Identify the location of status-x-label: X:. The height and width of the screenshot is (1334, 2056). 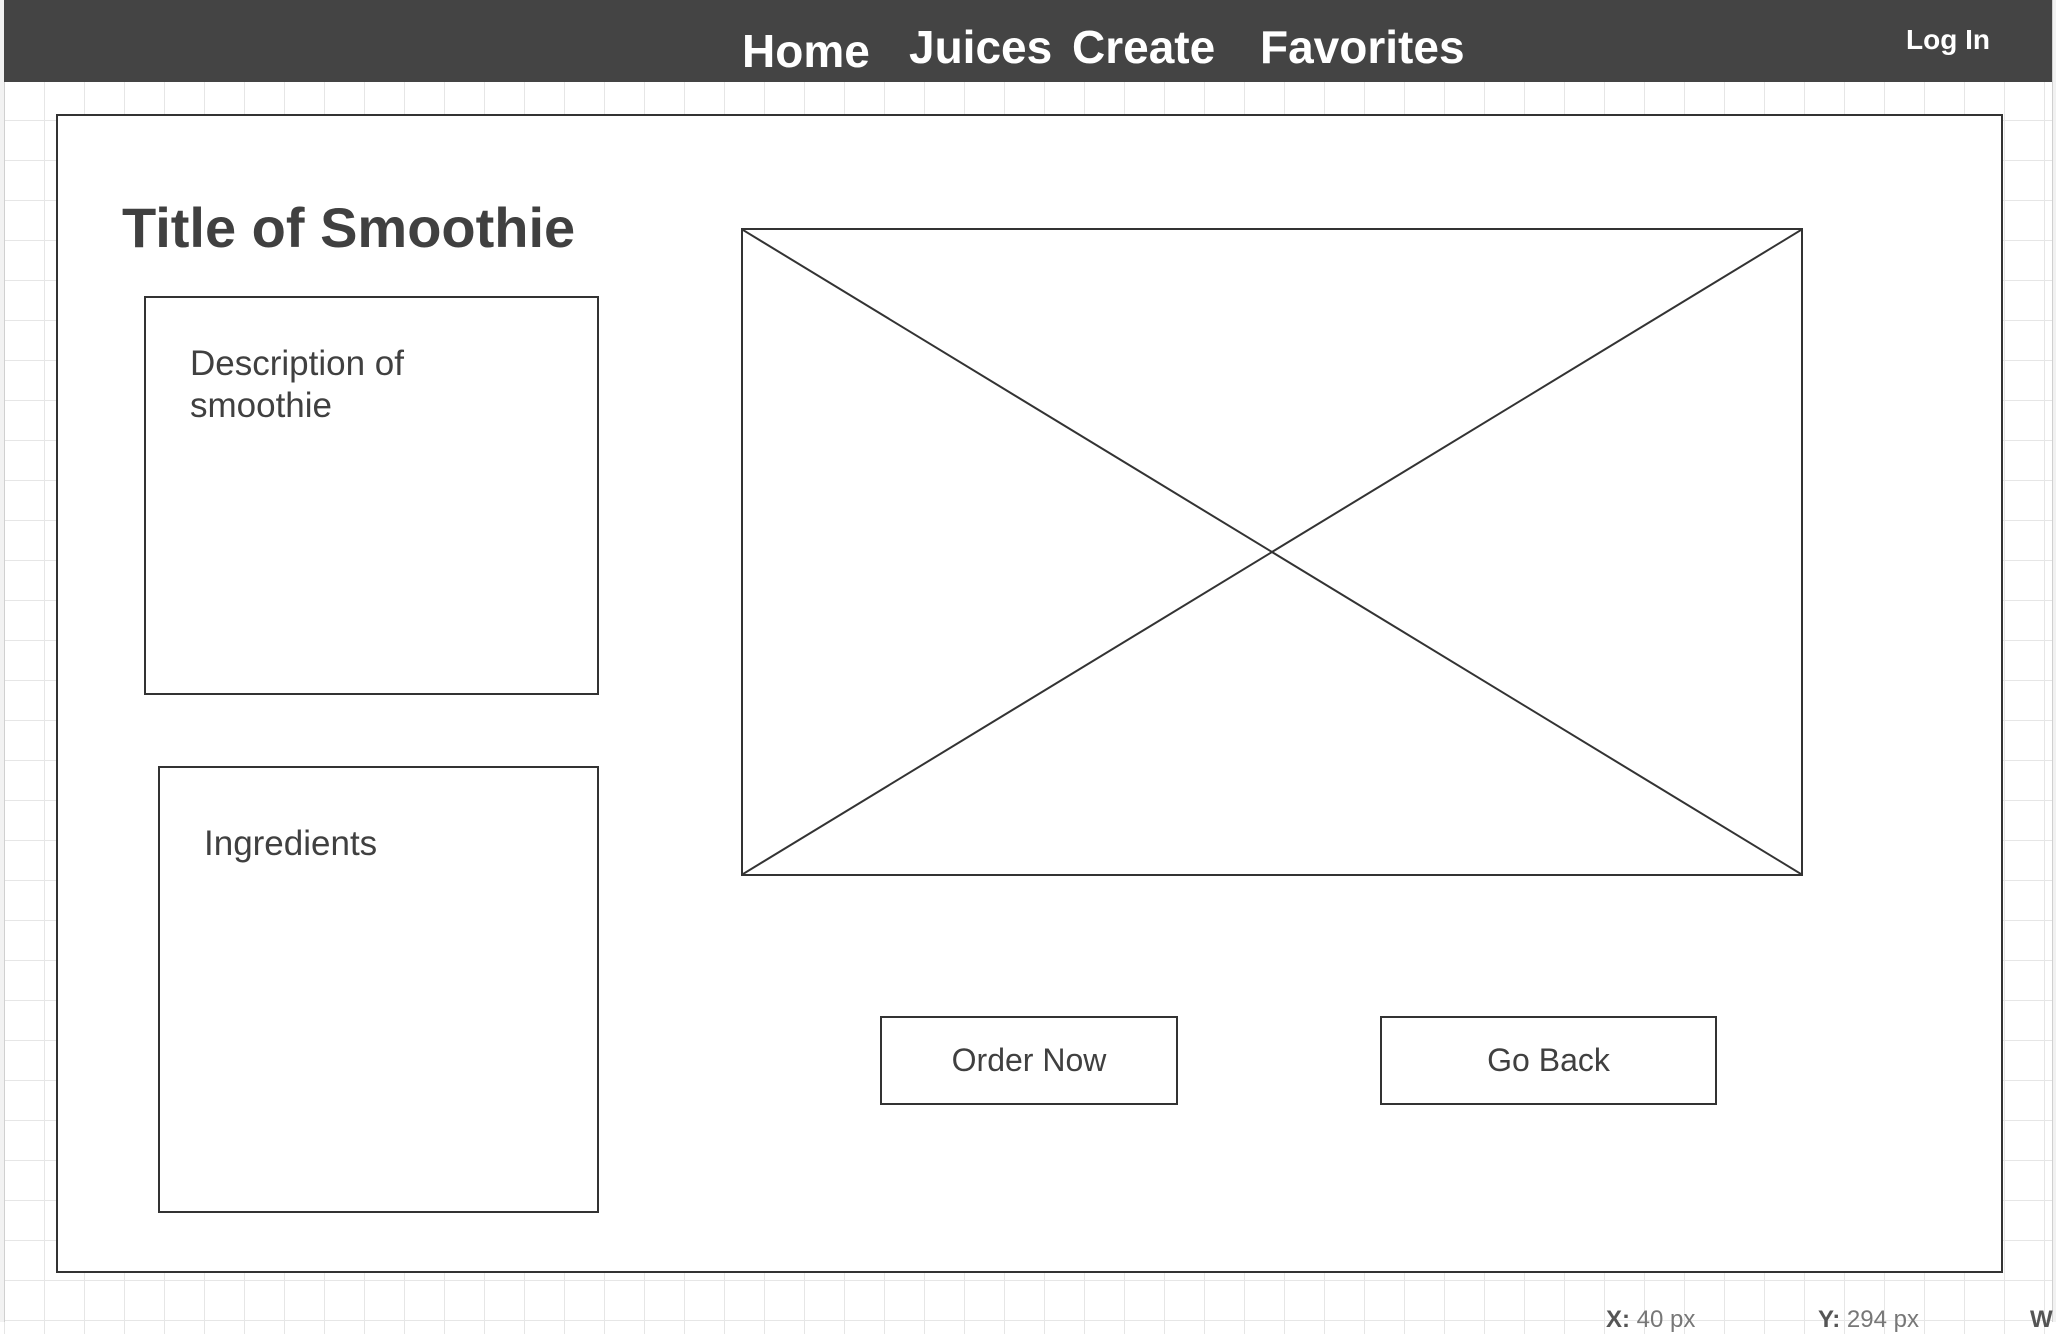
(1618, 1319).